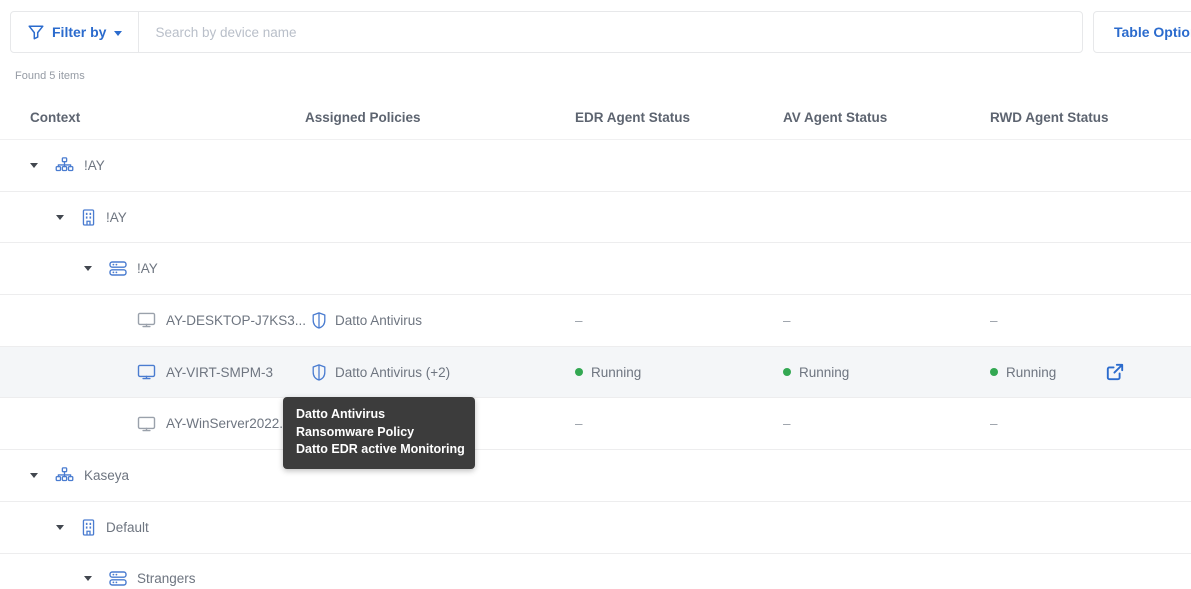  Describe the element at coordinates (1049, 117) in the screenshot. I see `column-header-rwd-agent-status: RWD Agent Status` at that location.